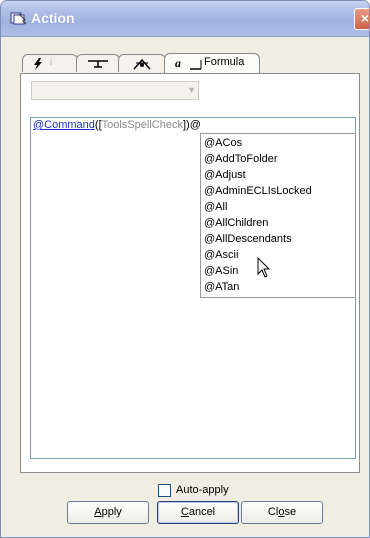  Describe the element at coordinates (361, 19) in the screenshot. I see `close-window-button: ×` at that location.